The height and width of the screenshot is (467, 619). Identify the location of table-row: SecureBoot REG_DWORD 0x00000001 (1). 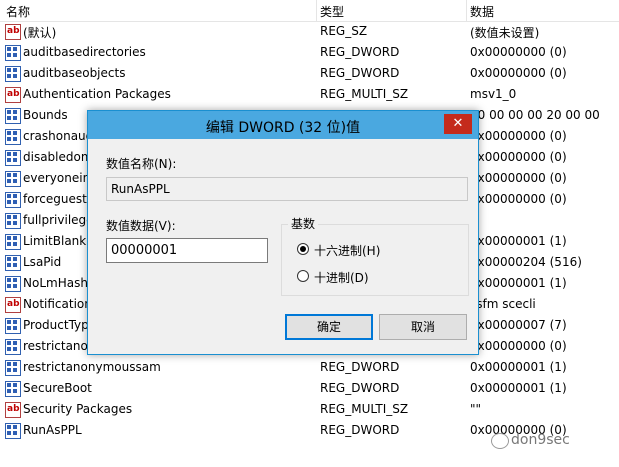
(309, 388).